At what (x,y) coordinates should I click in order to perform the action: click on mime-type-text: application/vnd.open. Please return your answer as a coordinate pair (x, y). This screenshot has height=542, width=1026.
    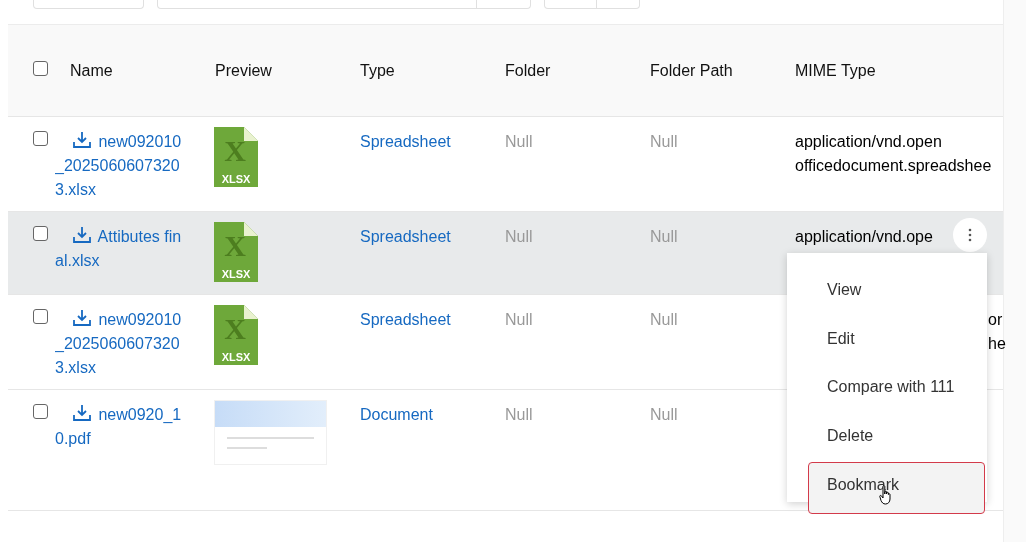
    Looking at the image, I should click on (868, 142).